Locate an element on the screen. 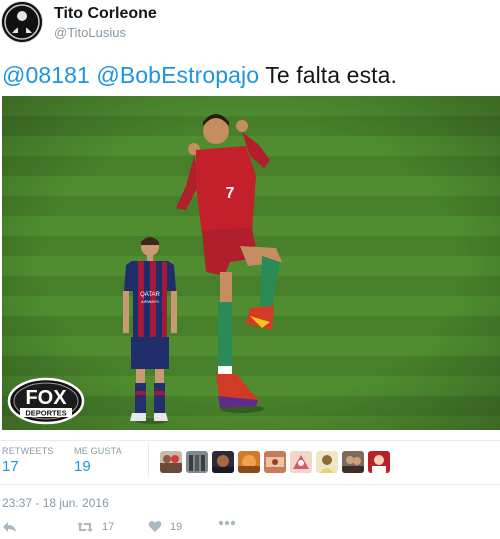 This screenshot has height=539, width=500. shirt-number: 7 is located at coordinates (230, 193).